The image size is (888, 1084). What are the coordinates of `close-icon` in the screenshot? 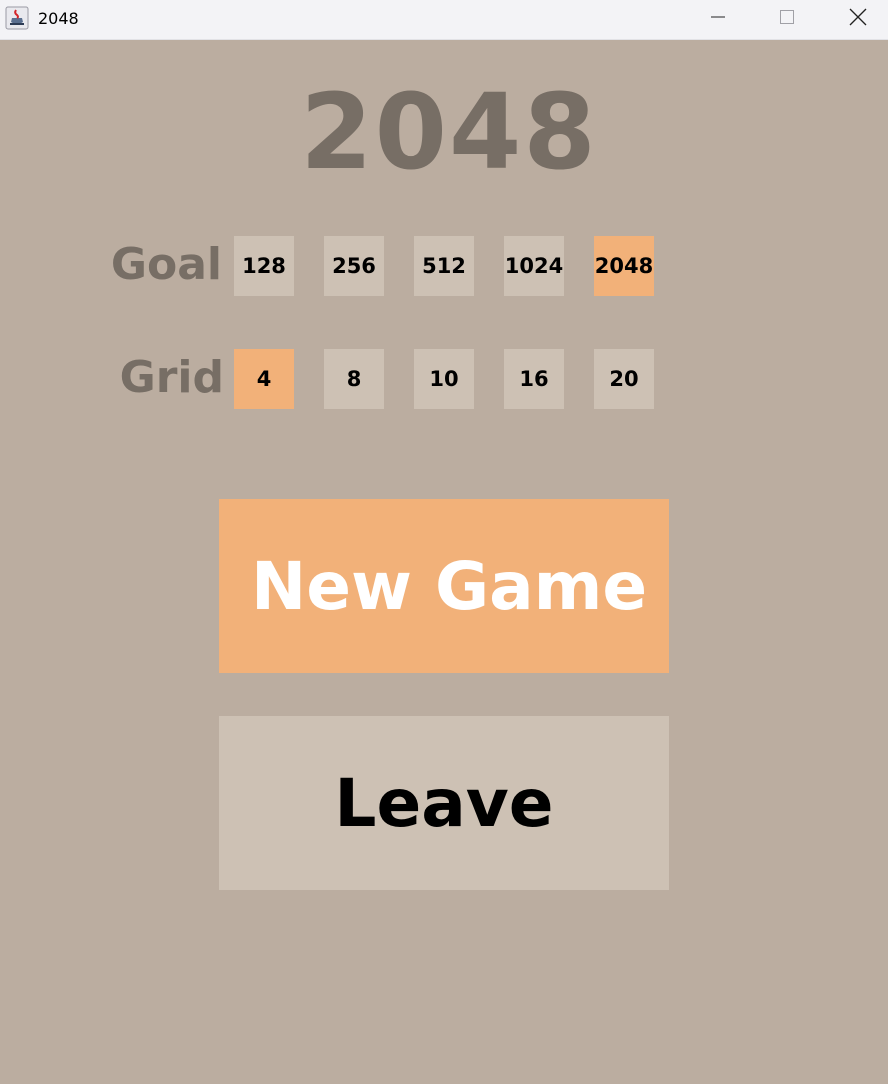 It's located at (858, 19).